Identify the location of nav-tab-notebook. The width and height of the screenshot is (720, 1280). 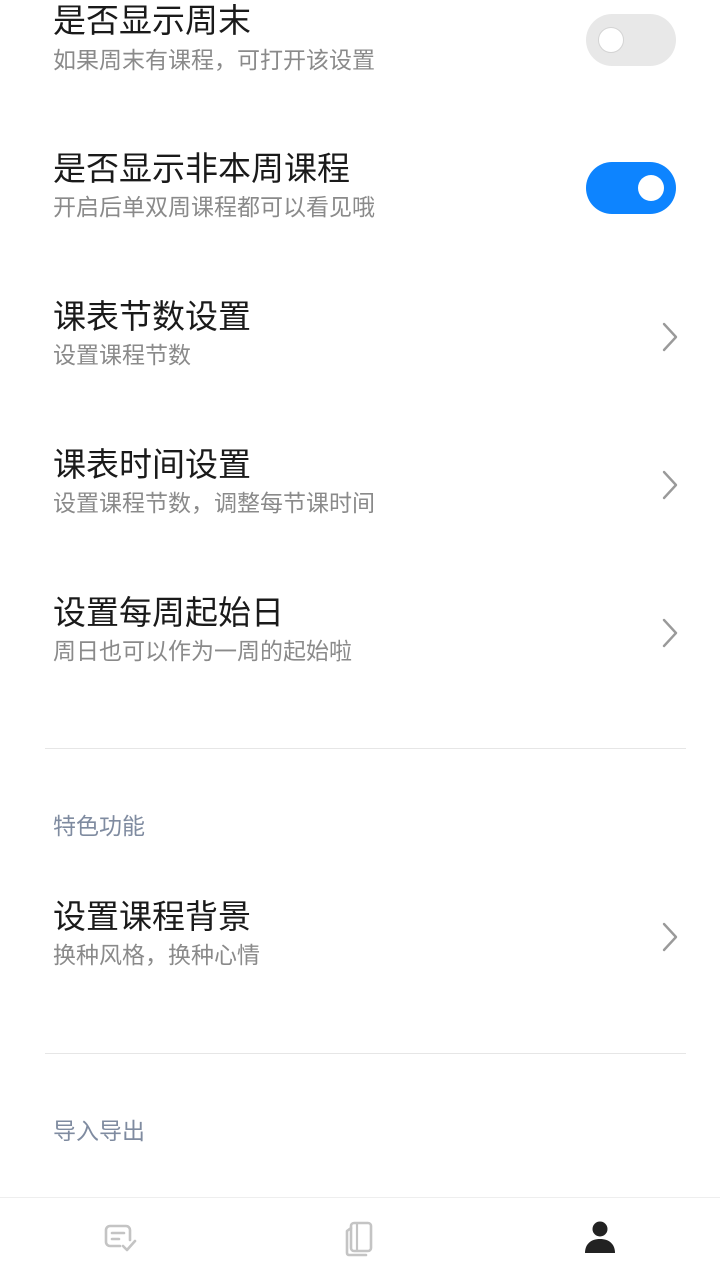
(360, 1239).